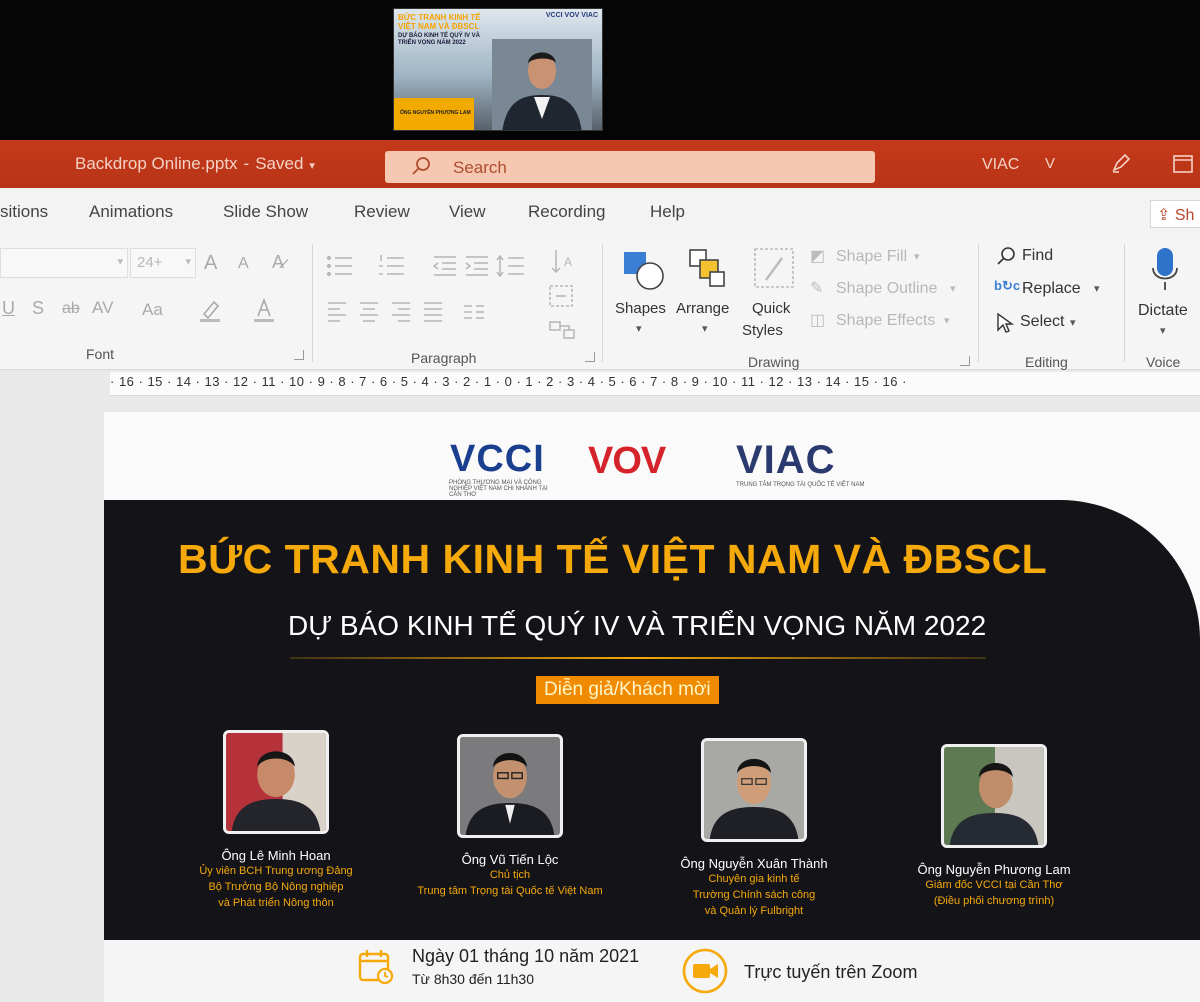  Describe the element at coordinates (243, 264) in the screenshot. I see `shrink-font-button: A` at that location.